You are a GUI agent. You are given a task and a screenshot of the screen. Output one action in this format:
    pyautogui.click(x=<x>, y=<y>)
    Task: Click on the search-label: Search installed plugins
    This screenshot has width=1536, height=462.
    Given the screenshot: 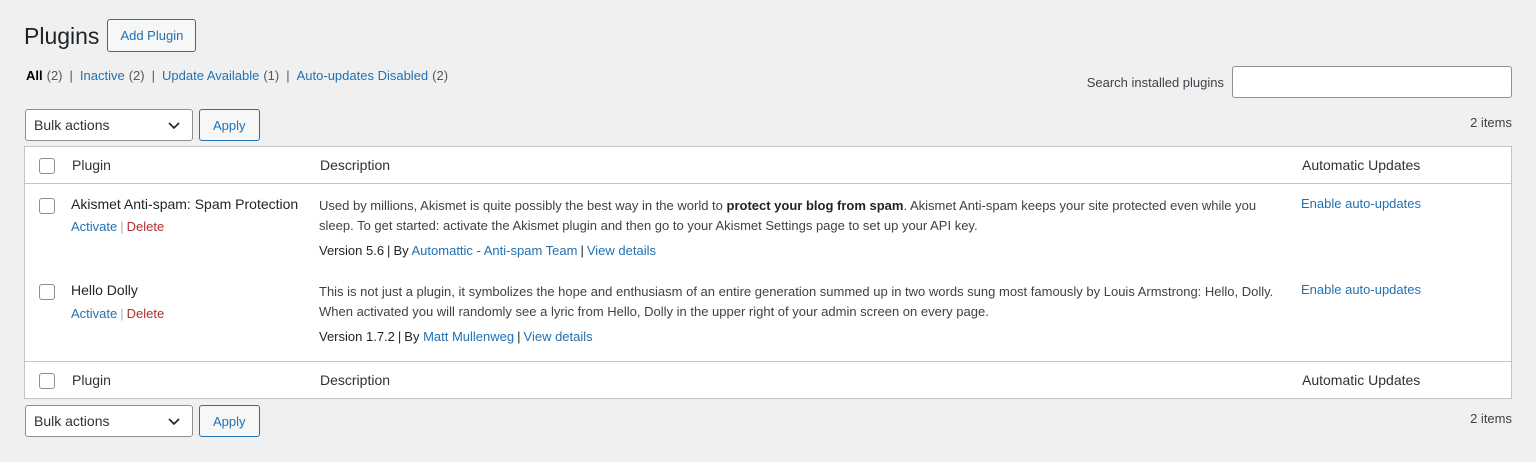 What is the action you would take?
    pyautogui.click(x=1155, y=82)
    